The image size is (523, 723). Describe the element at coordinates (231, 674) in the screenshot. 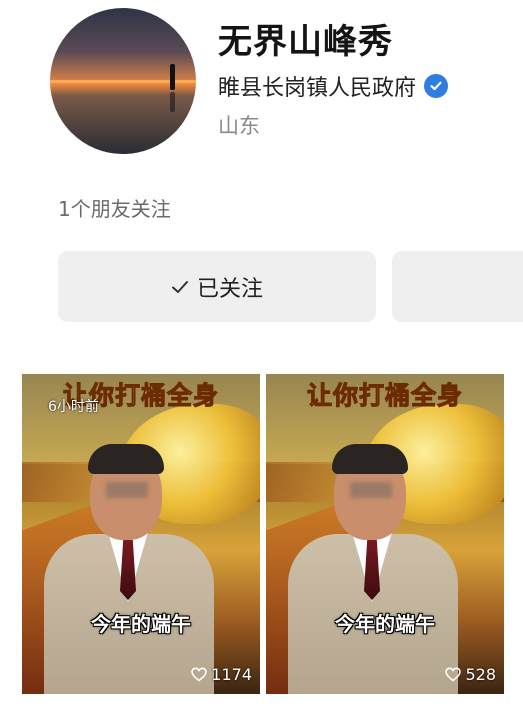

I see `likes-count: 1174` at that location.